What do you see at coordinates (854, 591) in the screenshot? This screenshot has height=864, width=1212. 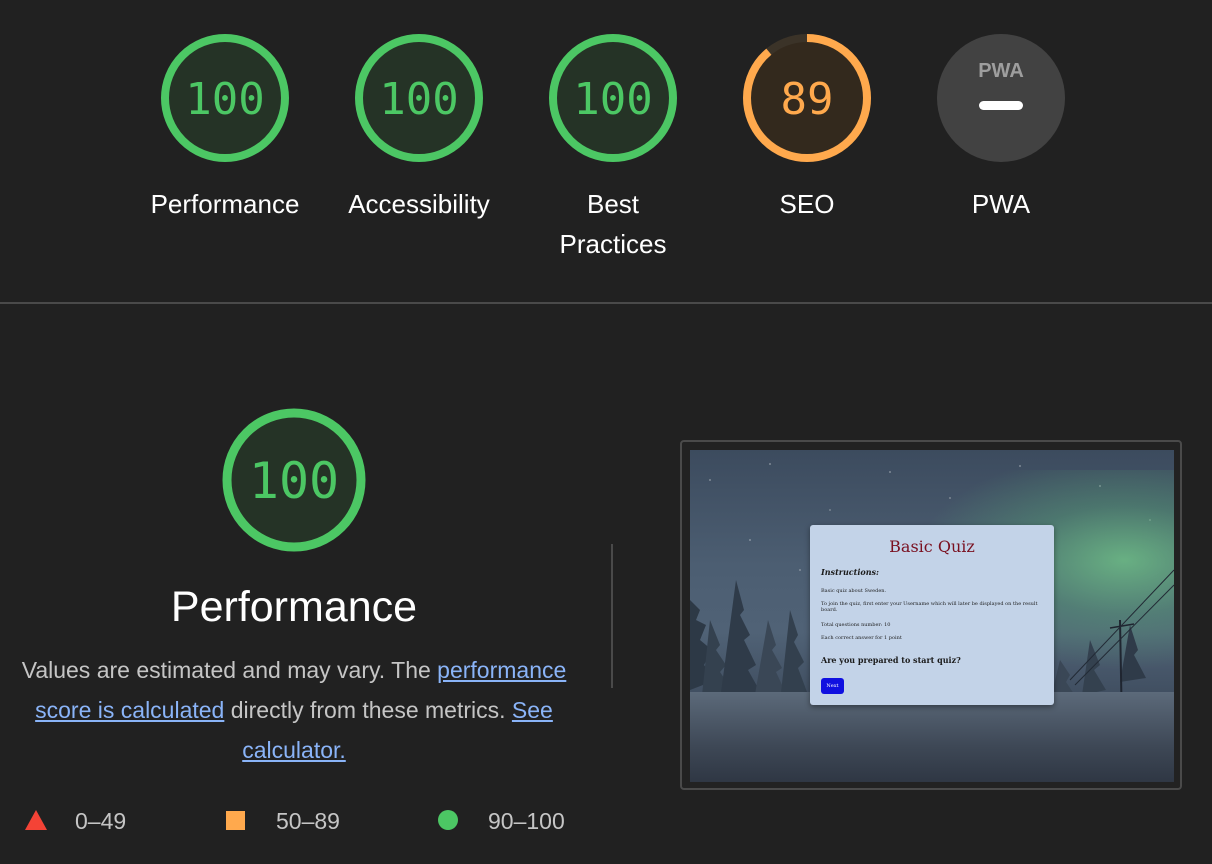 I see `quiz-line: Basic quiz about Sweden.` at bounding box center [854, 591].